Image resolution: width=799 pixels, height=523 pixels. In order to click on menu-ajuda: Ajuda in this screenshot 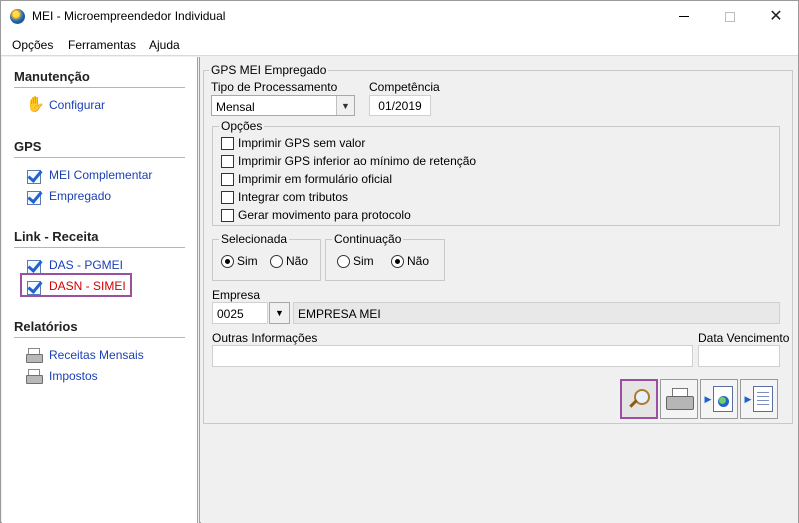, I will do `click(164, 45)`.